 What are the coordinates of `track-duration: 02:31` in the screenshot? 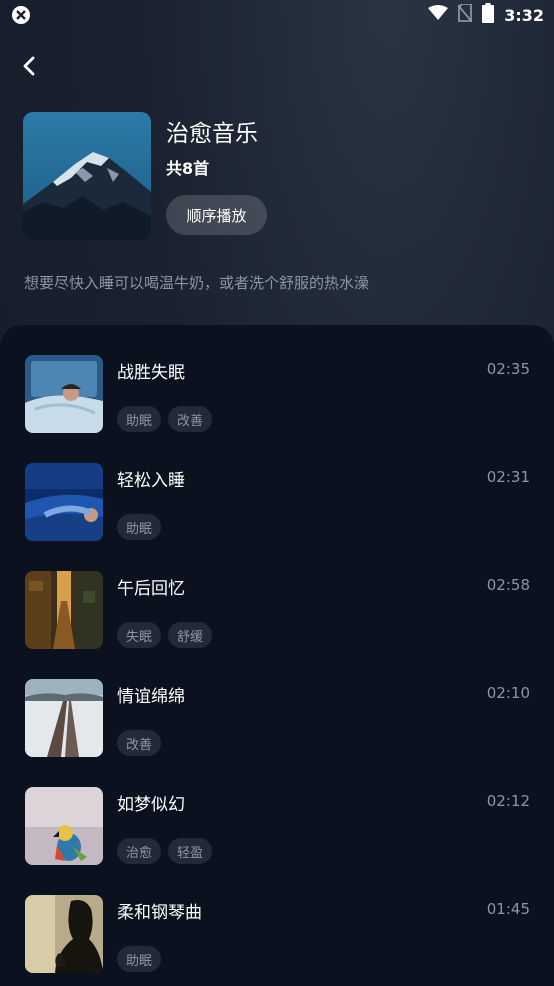 It's located at (508, 477).